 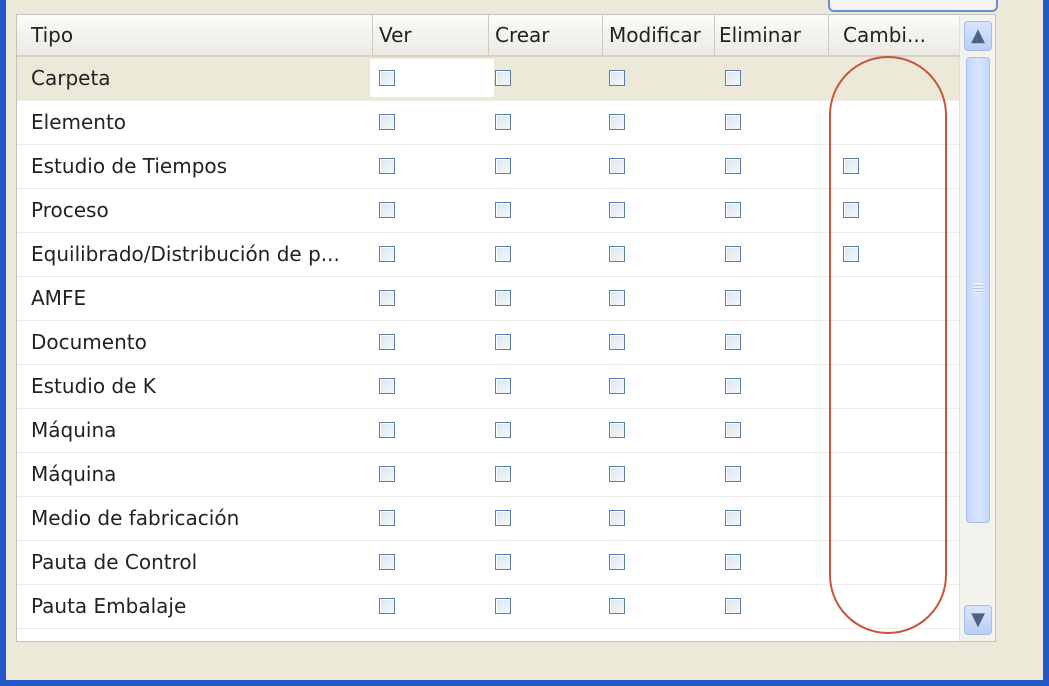 What do you see at coordinates (488, 79) in the screenshot?
I see `table-row: Carpeta` at bounding box center [488, 79].